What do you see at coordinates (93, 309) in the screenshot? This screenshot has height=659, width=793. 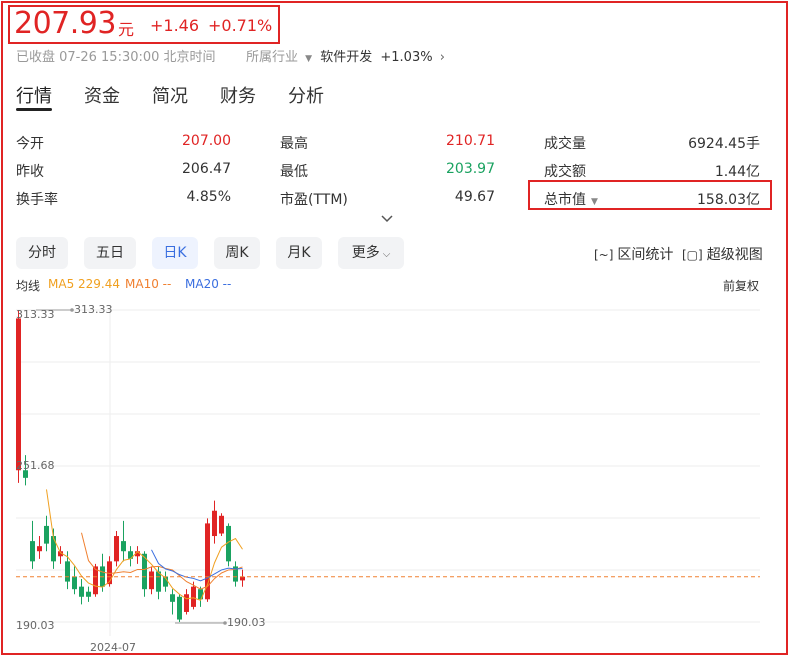 I see `max-price-label: 313.33` at bounding box center [93, 309].